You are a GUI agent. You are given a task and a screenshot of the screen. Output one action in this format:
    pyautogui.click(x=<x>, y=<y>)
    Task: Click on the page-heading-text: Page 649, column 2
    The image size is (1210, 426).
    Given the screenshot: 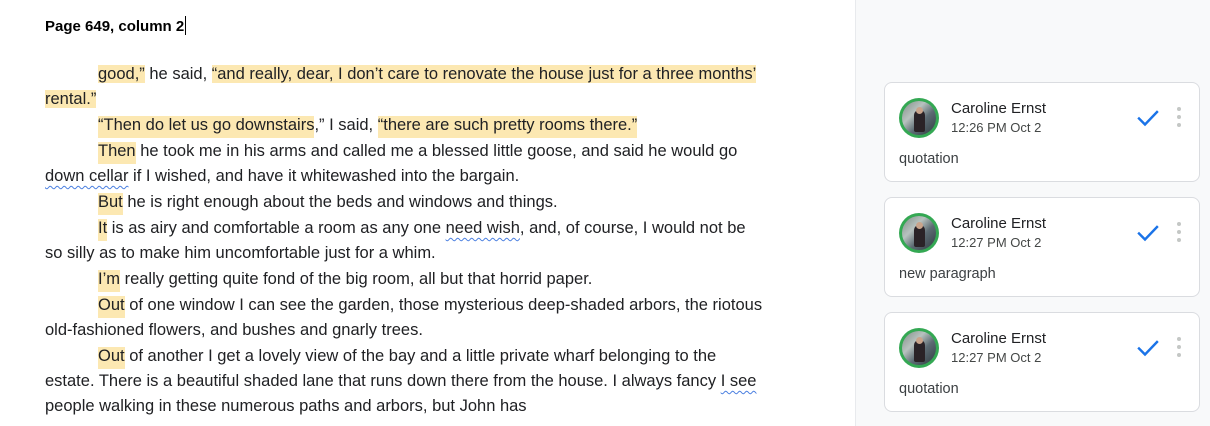 What is the action you would take?
    pyautogui.click(x=115, y=26)
    